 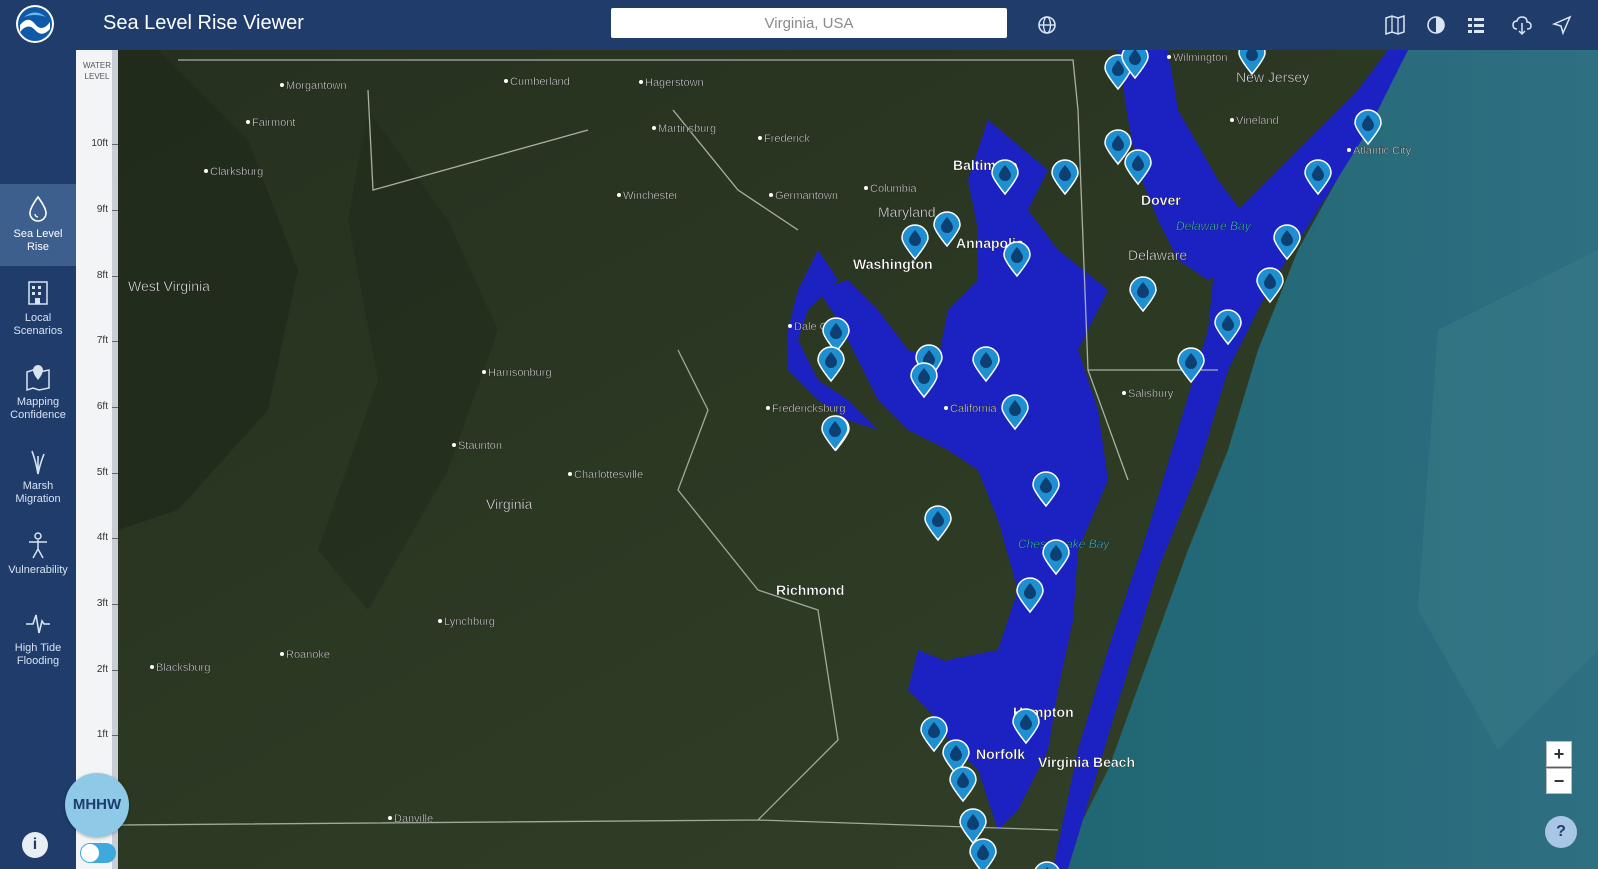 I want to click on map-label: Wilmington, so click(x=1200, y=58).